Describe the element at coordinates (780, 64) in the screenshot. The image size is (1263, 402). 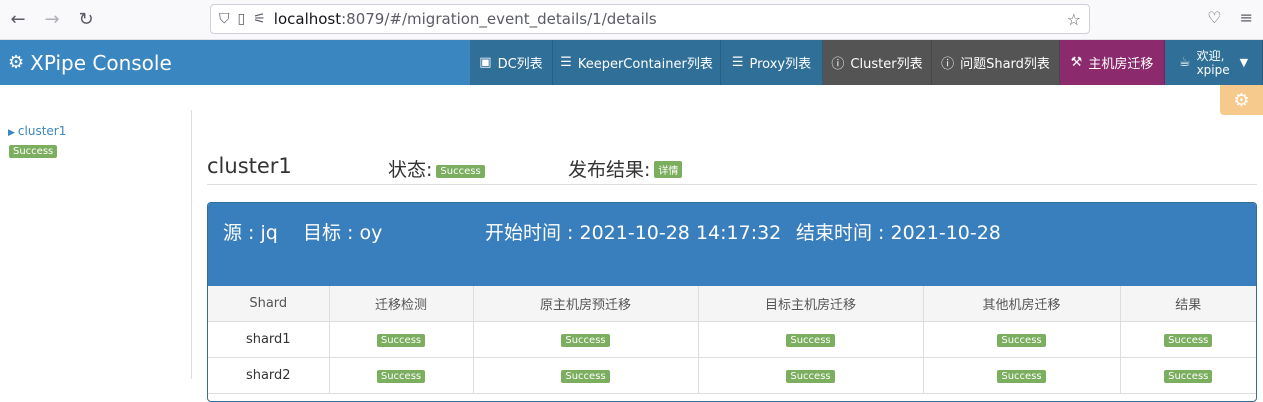
I see `nav-label: Proxy列表` at that location.